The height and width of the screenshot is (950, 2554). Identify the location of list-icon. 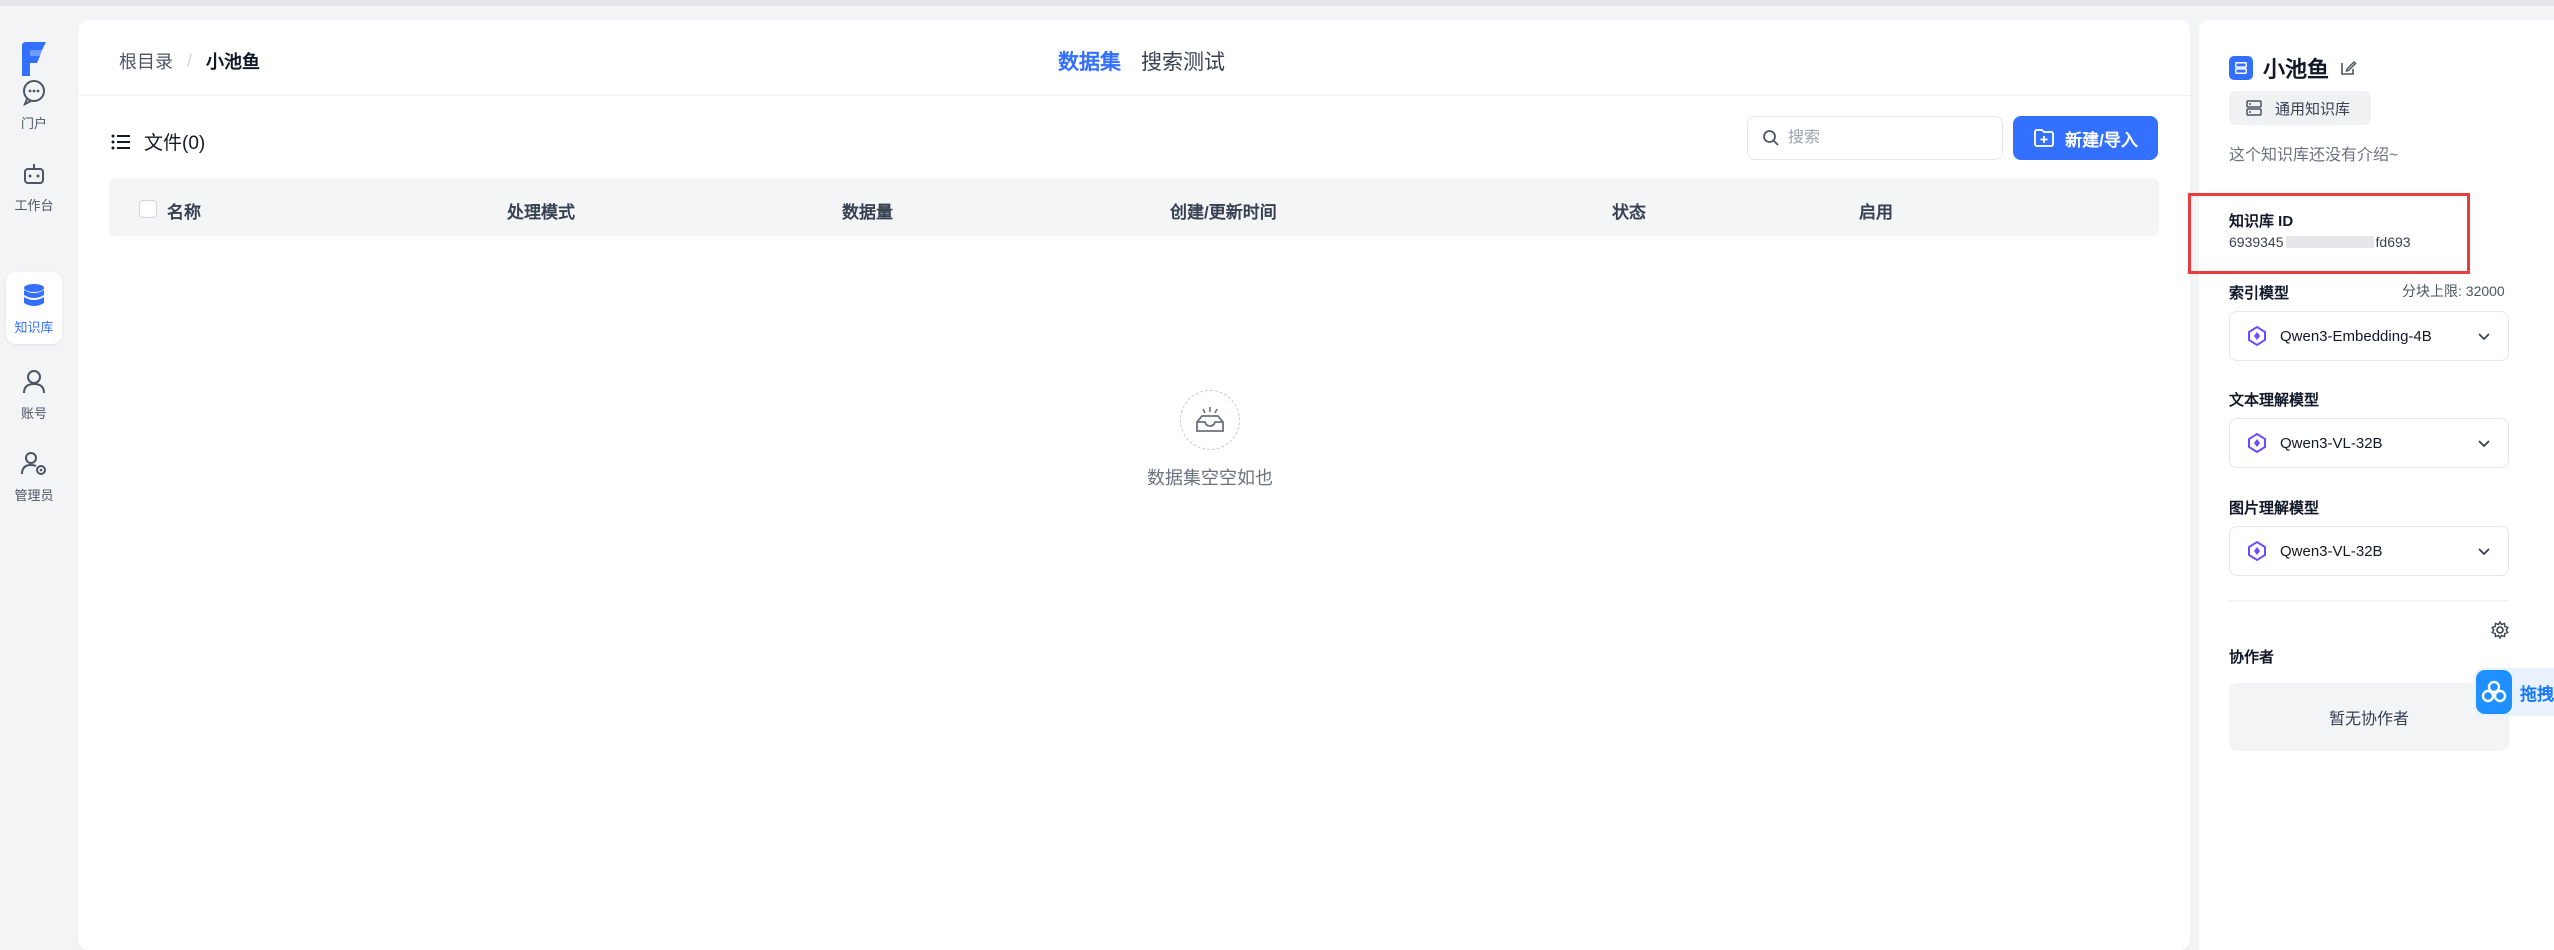
(120, 141).